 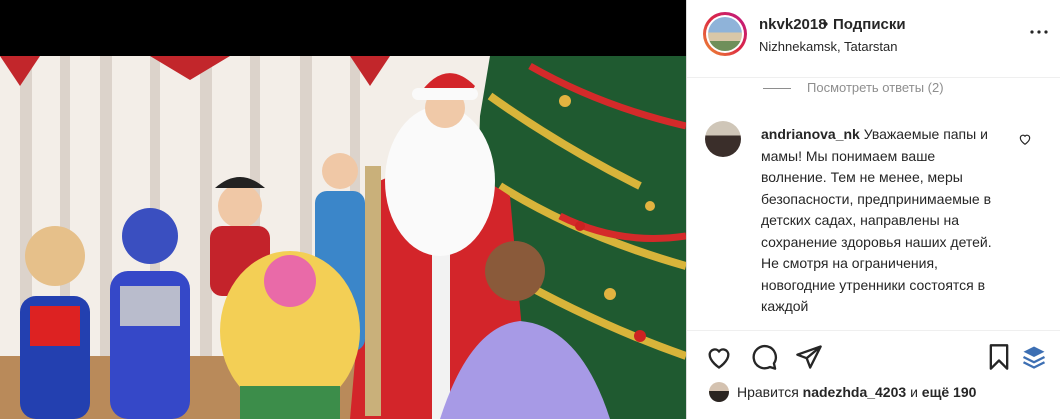 I want to click on comment-like-icon, so click(x=1025, y=139).